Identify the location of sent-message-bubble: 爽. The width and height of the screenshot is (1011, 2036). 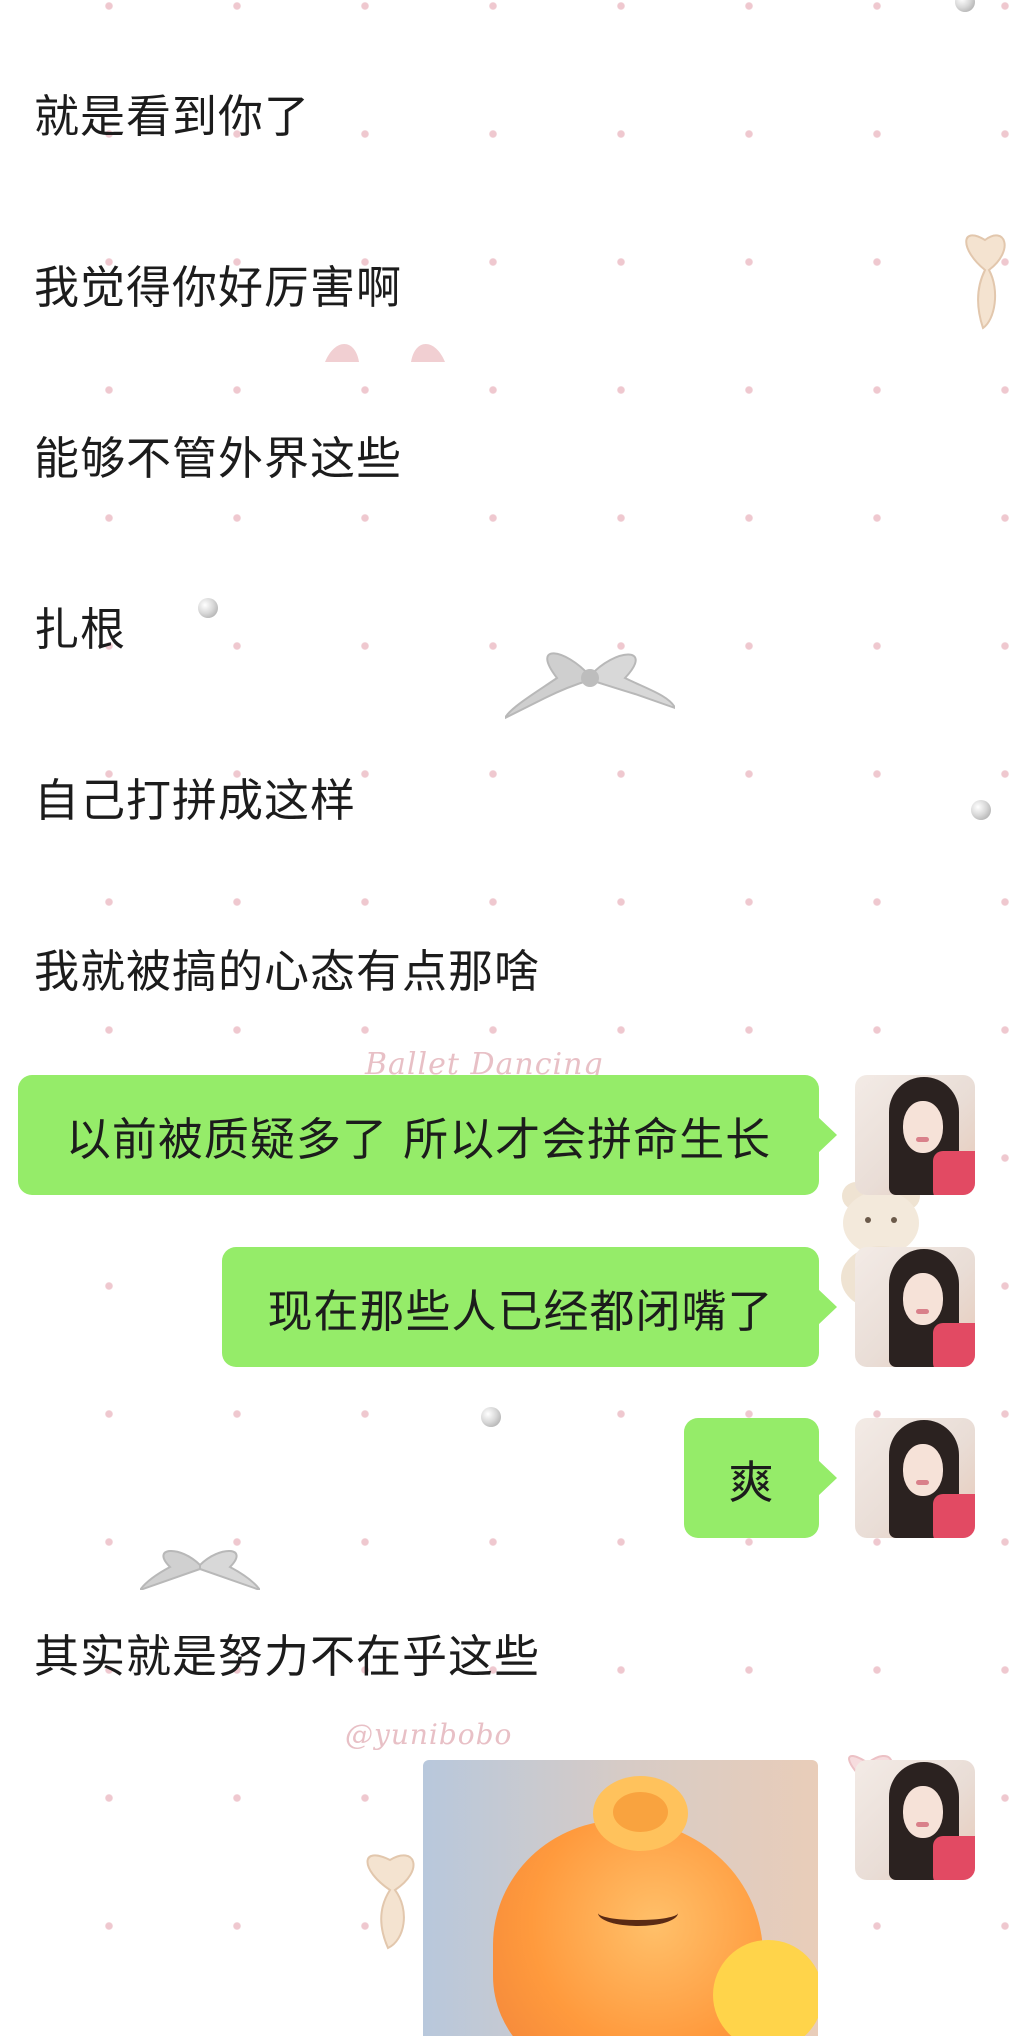
(760, 1478).